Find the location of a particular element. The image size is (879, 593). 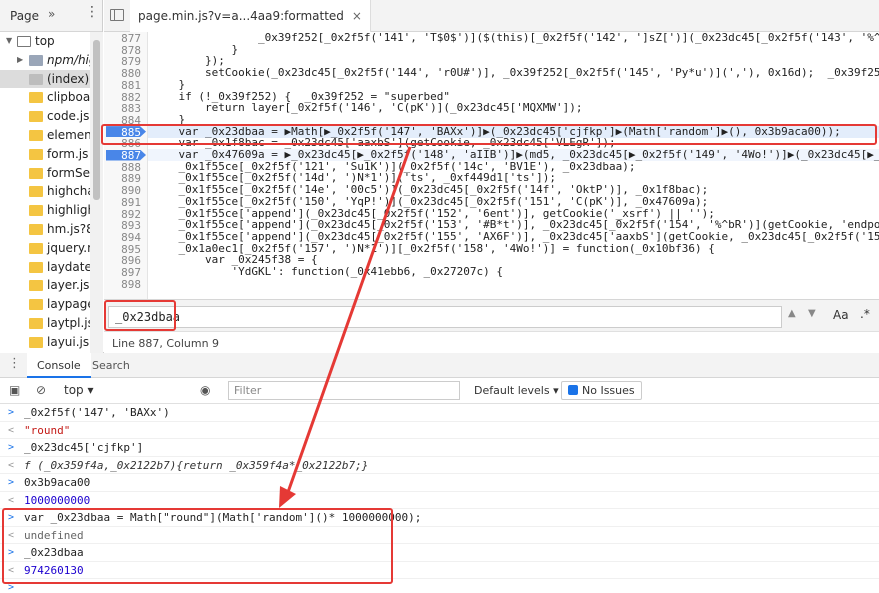

arrow-line is located at coordinates (348, 321).